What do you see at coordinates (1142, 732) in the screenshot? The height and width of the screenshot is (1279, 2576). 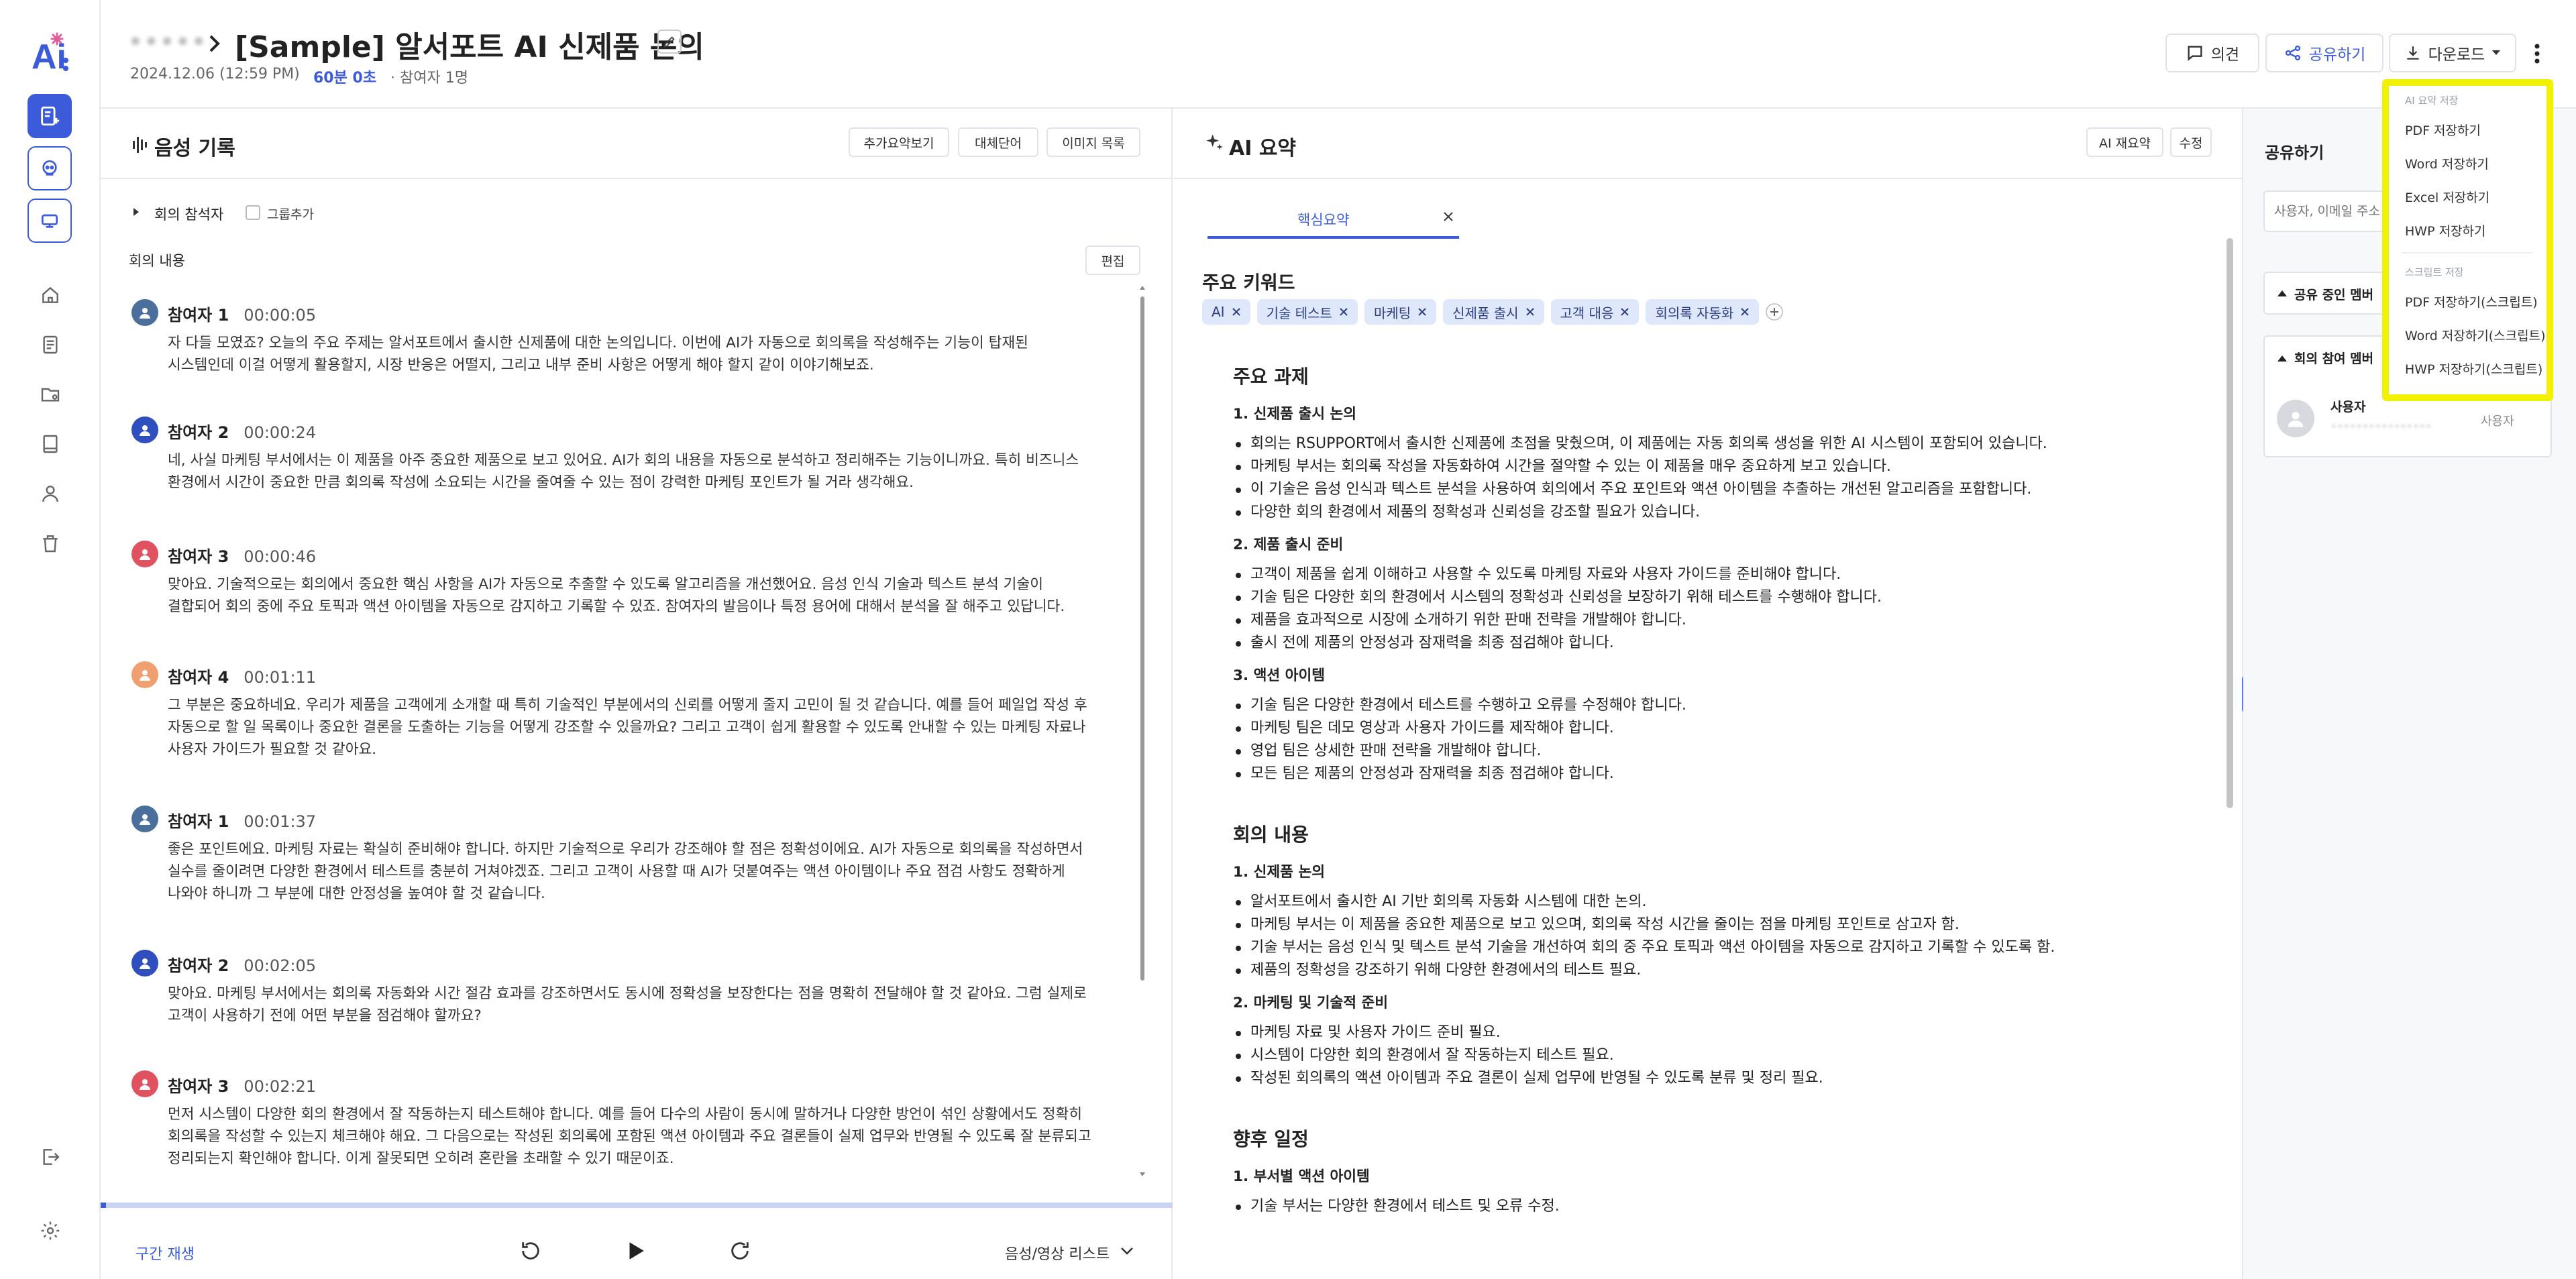 I see `transcript-scrollbar` at bounding box center [1142, 732].